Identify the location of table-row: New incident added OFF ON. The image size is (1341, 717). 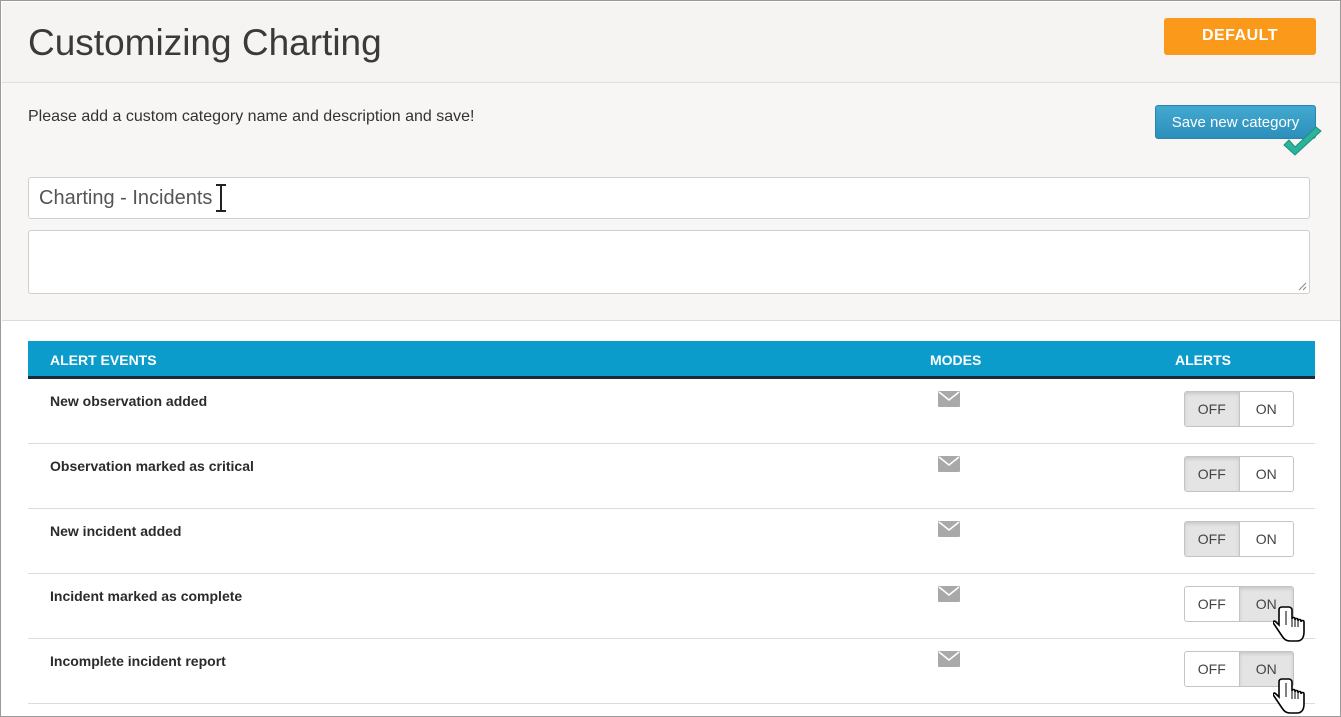
(671, 541).